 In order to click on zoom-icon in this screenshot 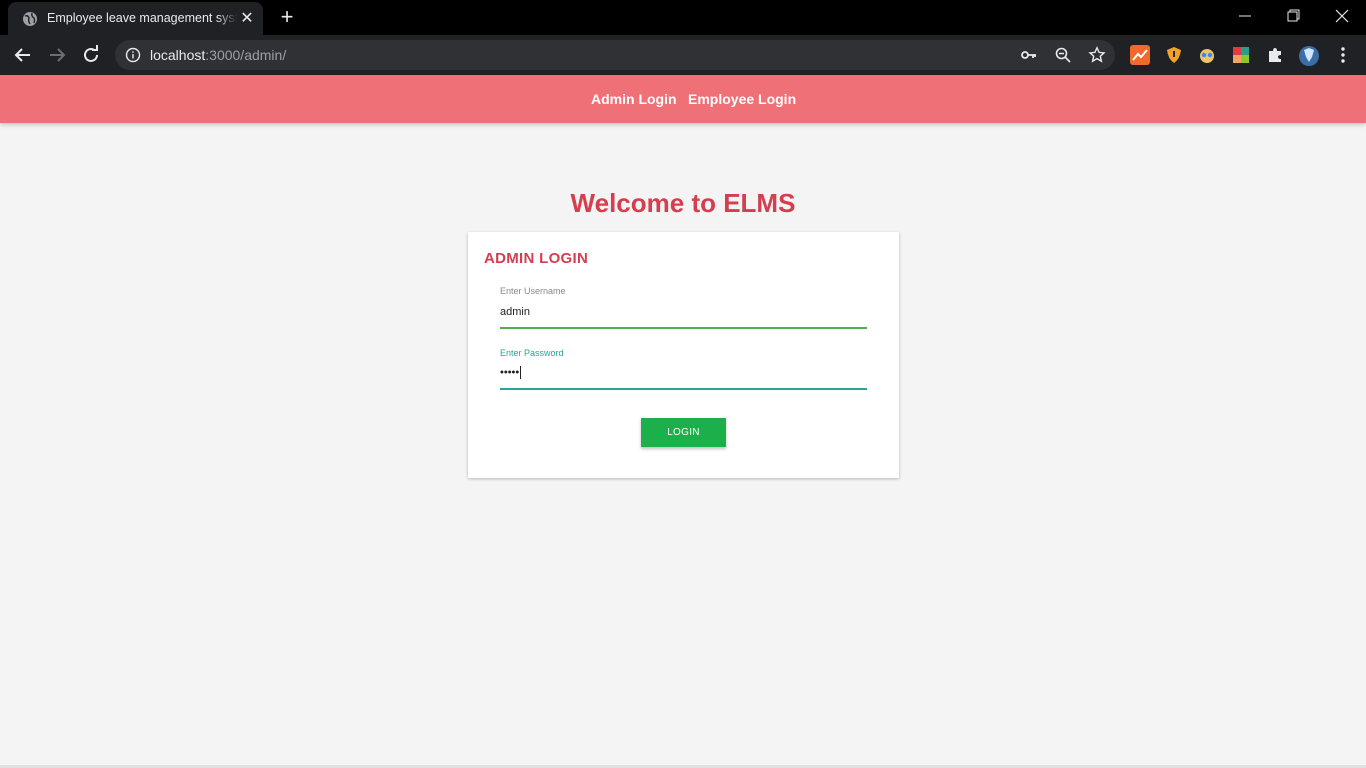, I will do `click(1063, 55)`.